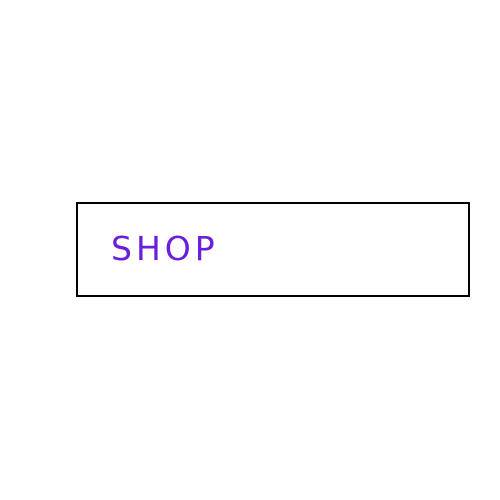  What do you see at coordinates (273, 249) in the screenshot?
I see `shop-button: SHOP` at bounding box center [273, 249].